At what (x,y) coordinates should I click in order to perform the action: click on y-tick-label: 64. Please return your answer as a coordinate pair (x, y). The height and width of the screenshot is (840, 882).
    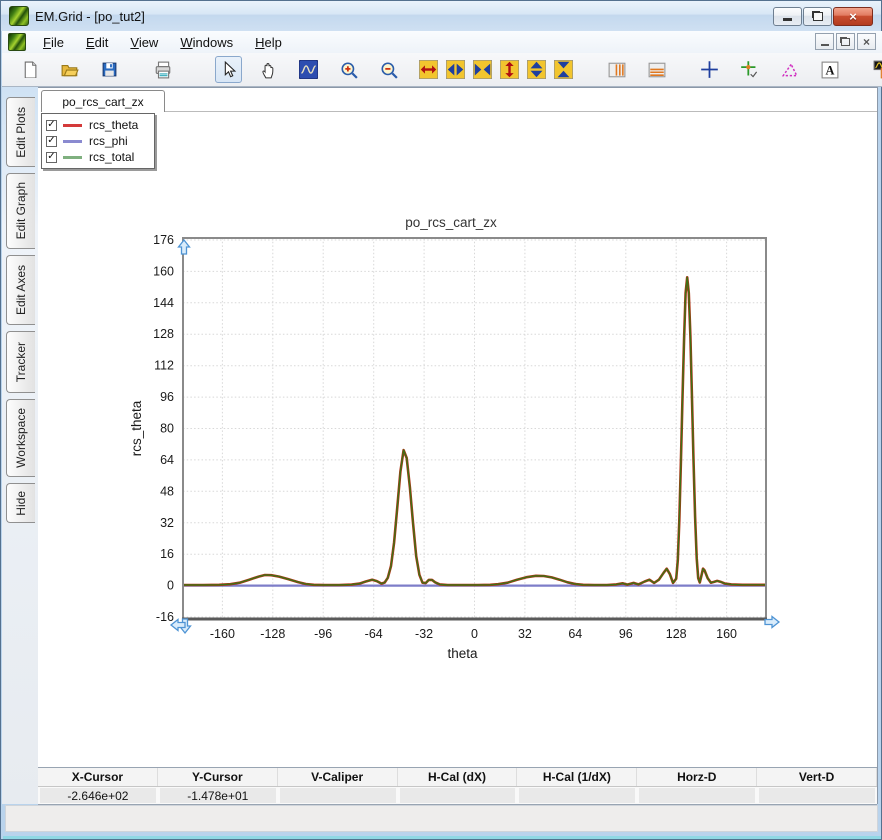
    Looking at the image, I should click on (167, 460).